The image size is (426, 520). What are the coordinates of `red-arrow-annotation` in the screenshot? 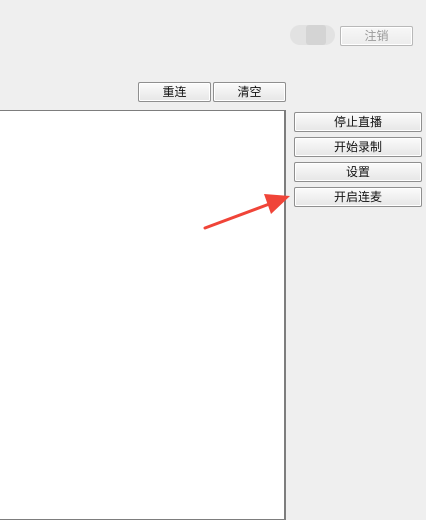 It's located at (246, 212).